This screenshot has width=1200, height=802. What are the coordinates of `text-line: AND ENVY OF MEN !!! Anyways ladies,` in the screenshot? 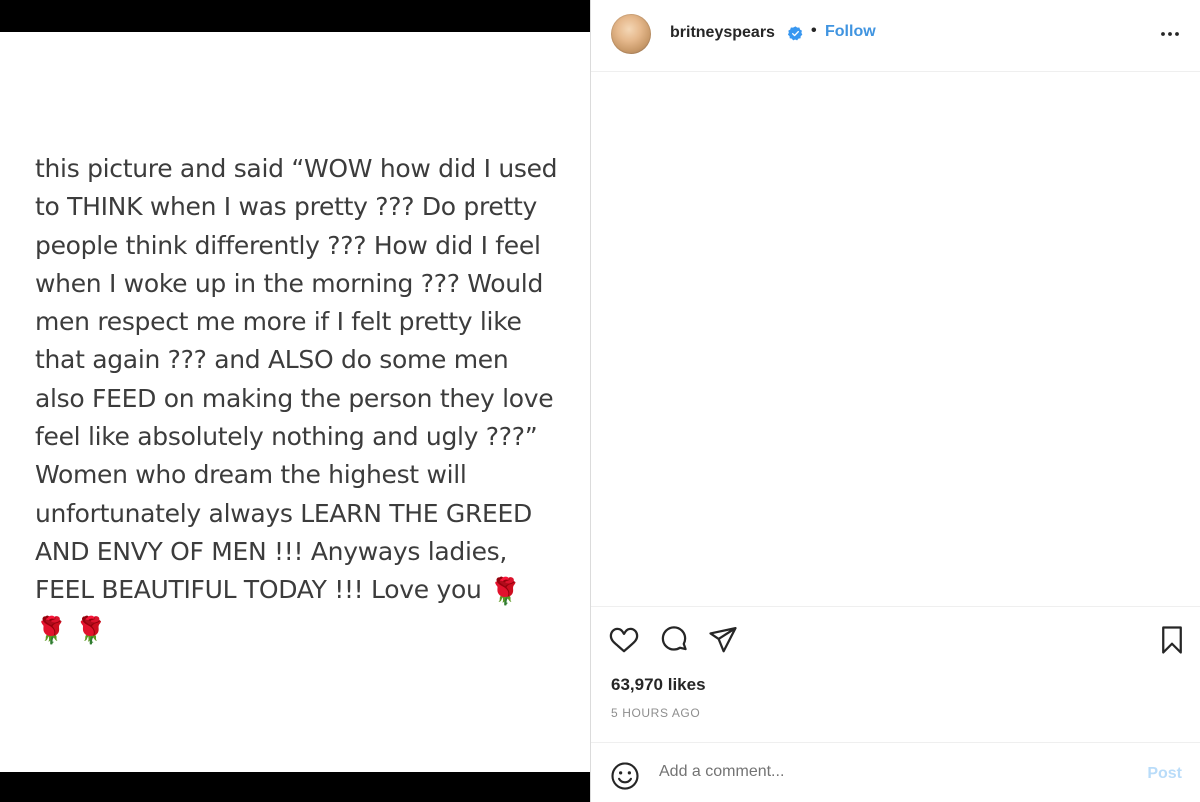 It's located at (271, 551).